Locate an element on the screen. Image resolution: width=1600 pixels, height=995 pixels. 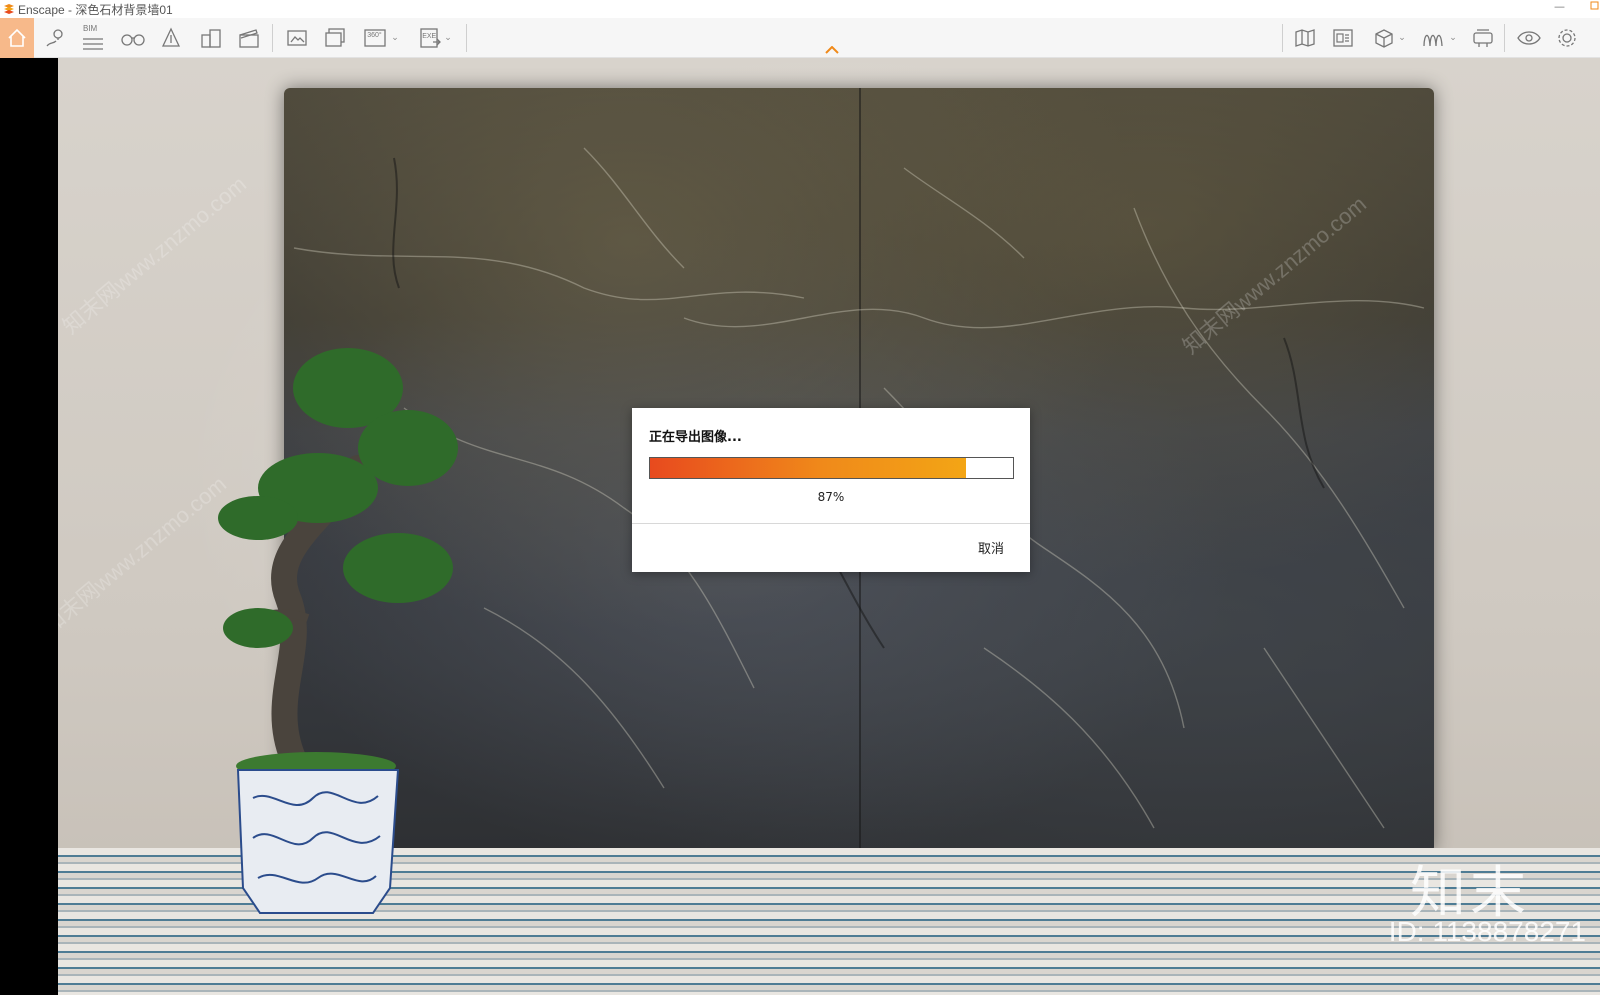
views-button is located at coordinates (211, 38).